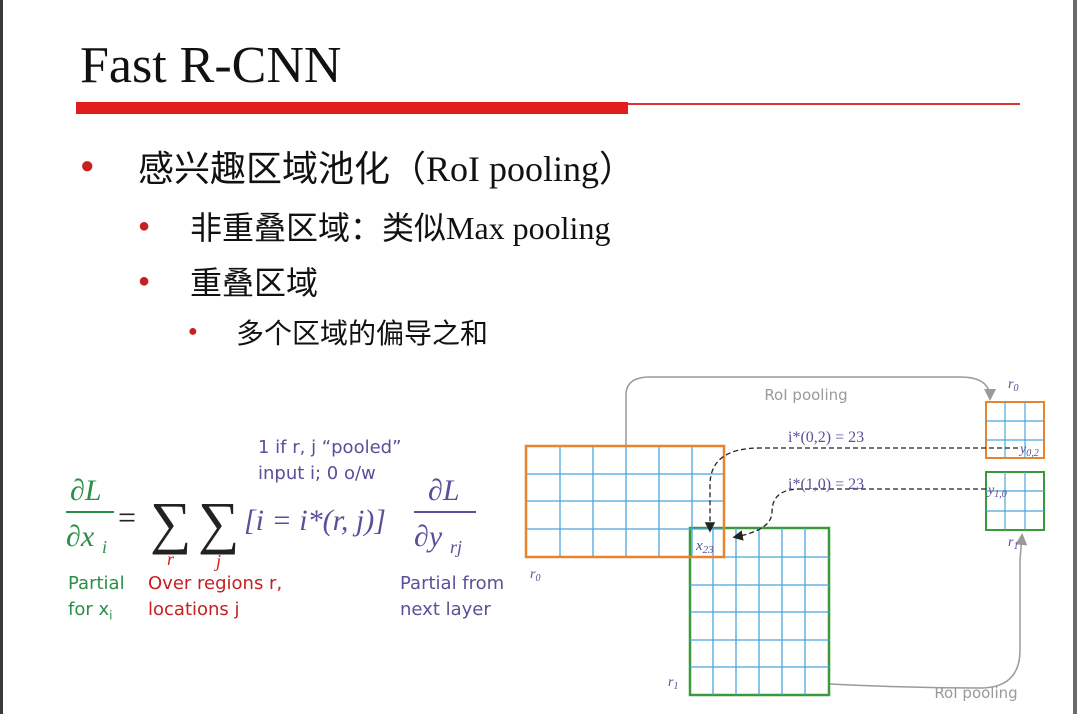 This screenshot has height=714, width=1077. I want to click on dashed-arrow-y10, so click(859, 514).